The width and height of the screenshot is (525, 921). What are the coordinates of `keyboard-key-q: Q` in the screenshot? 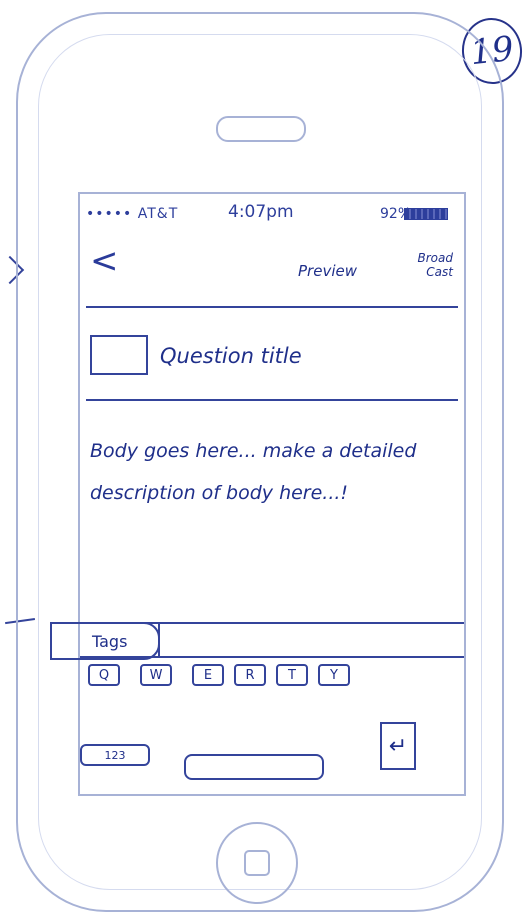 It's located at (104, 675).